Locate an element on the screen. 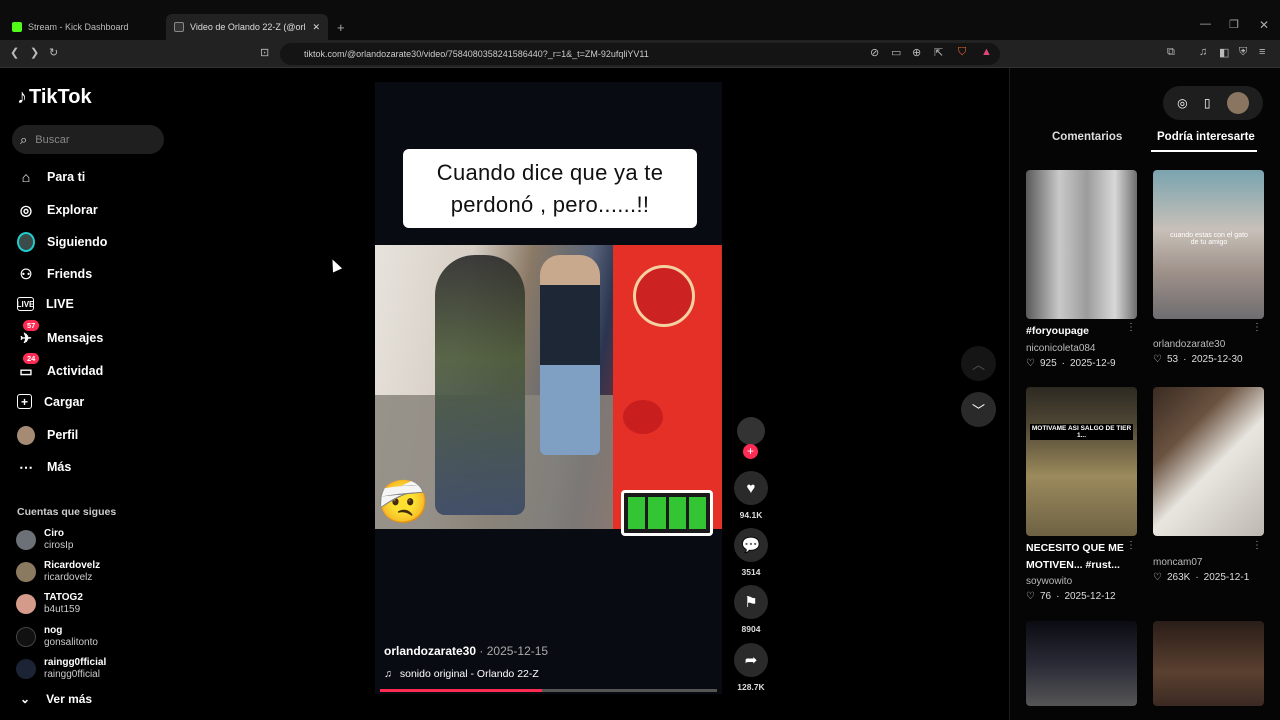 This screenshot has height=720, width=1280. video-author: orlandozarate30 · 2025-12-15 is located at coordinates (466, 651).